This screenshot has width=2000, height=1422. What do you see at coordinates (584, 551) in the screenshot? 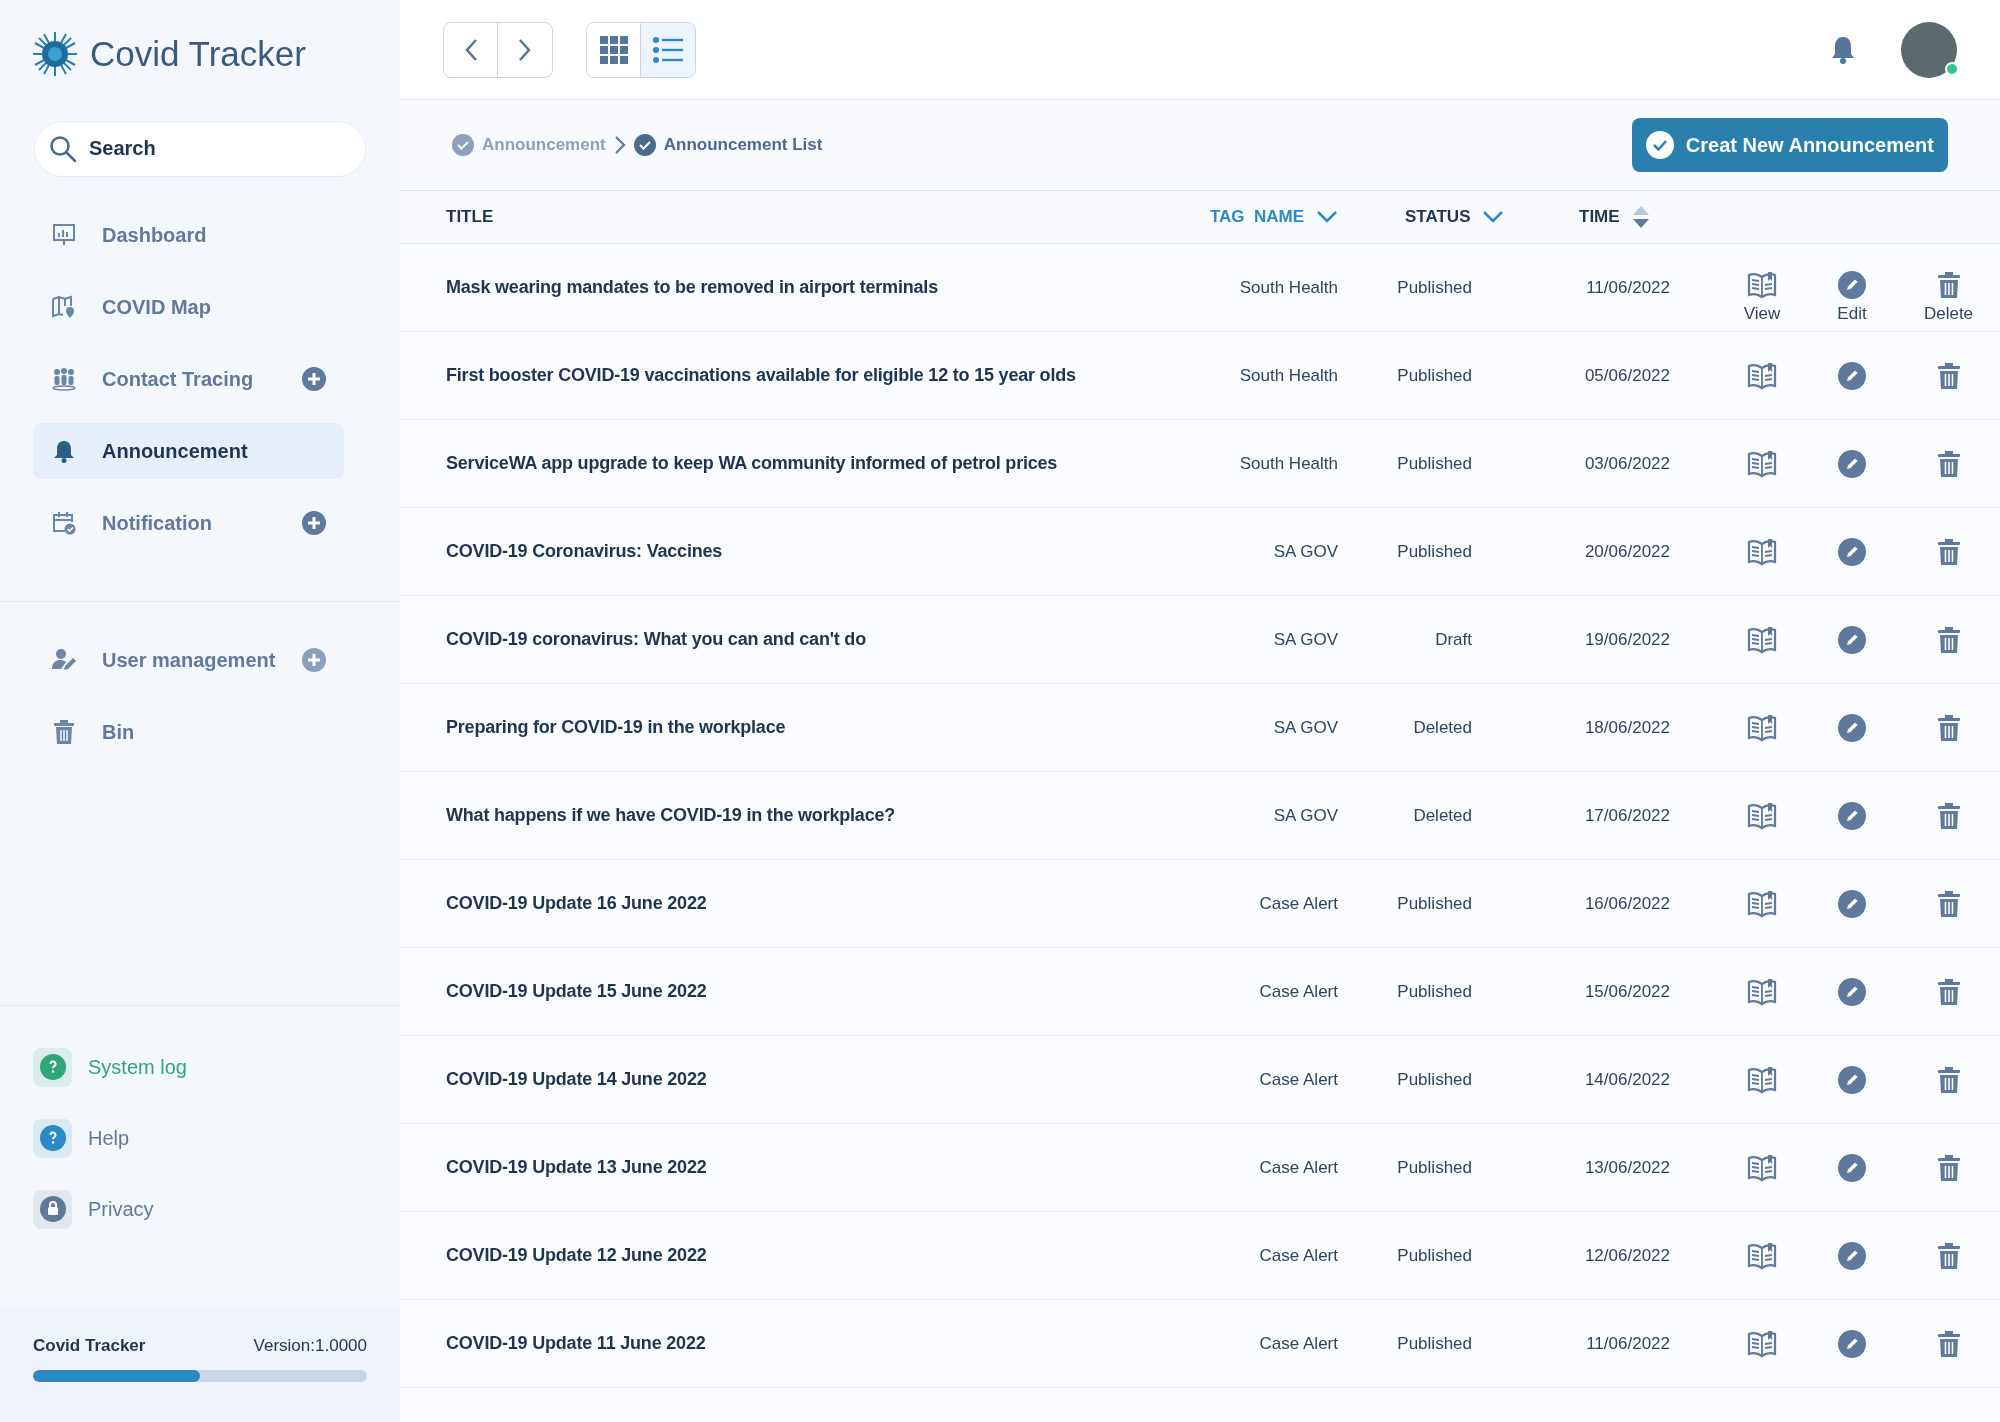
I see `announcement-title: COVID-19 Coronavirus: Vaccines` at bounding box center [584, 551].